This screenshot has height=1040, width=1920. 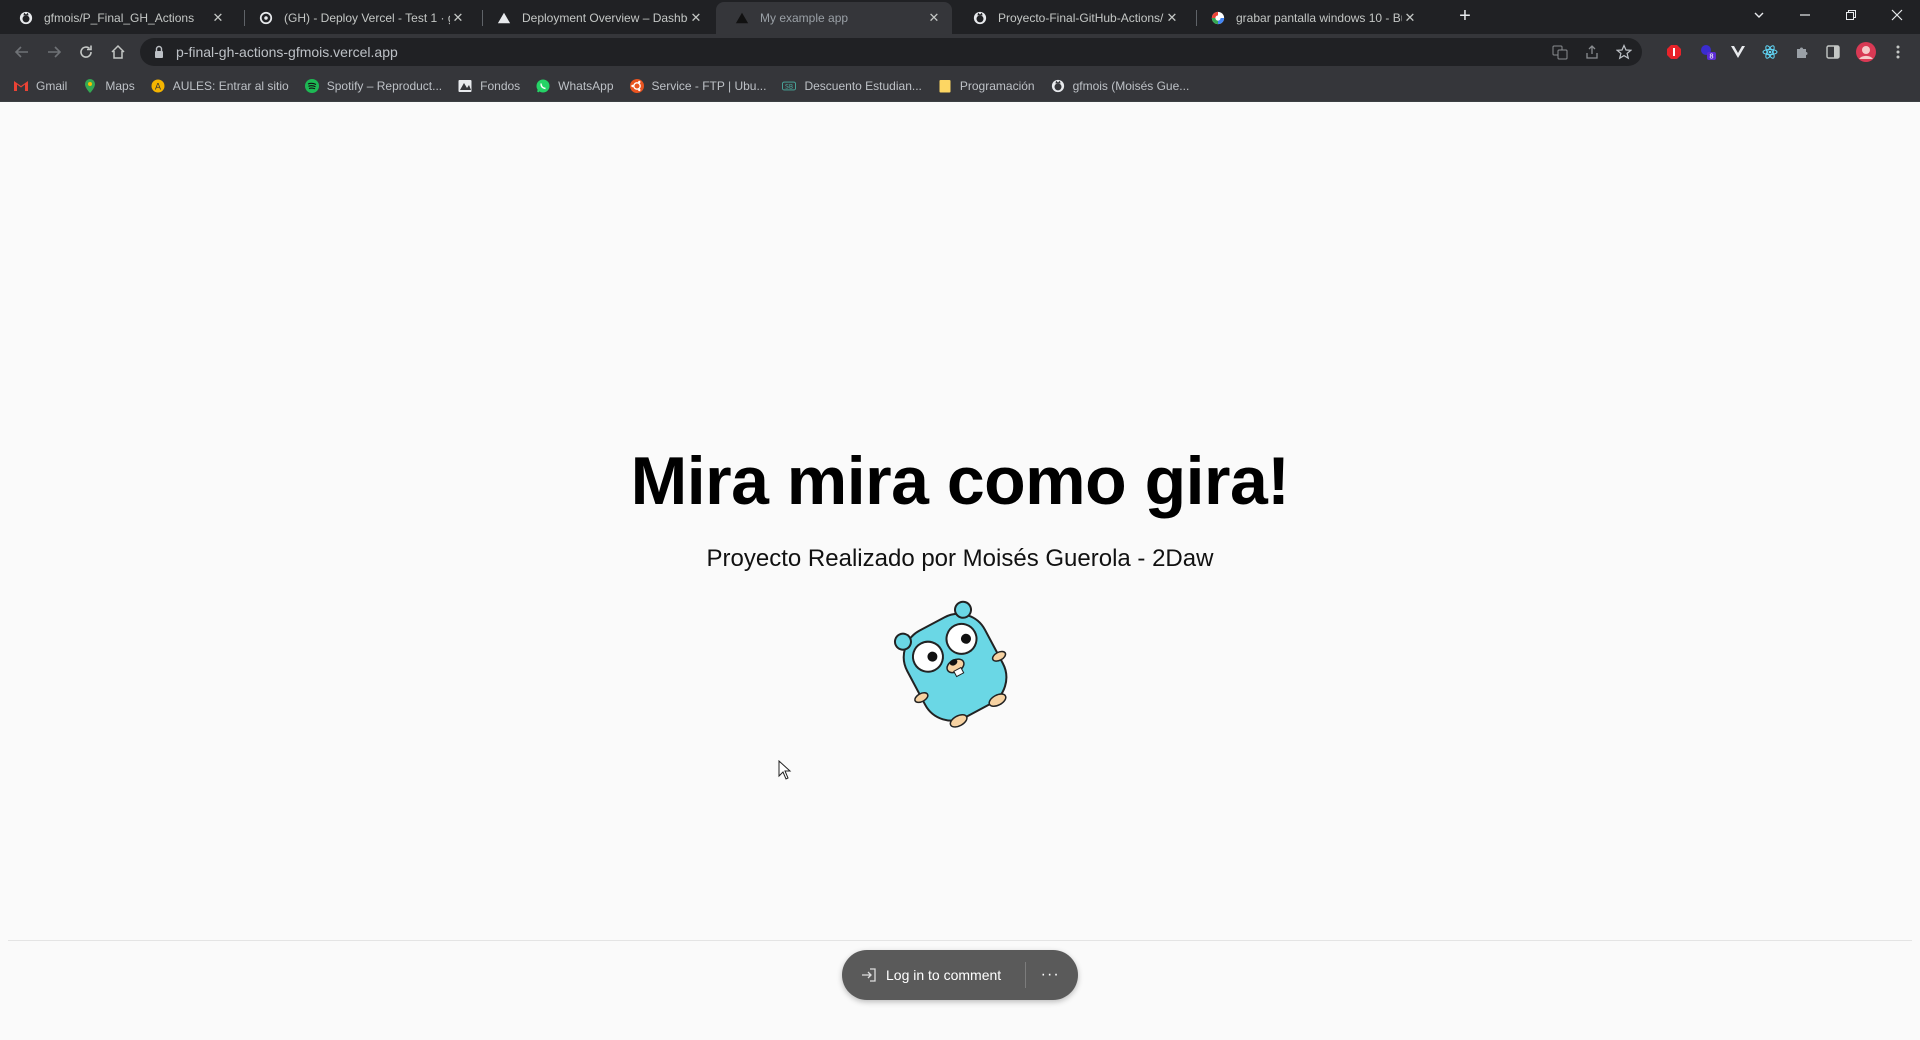 I want to click on more-options-icon: ···, so click(x=1050, y=974).